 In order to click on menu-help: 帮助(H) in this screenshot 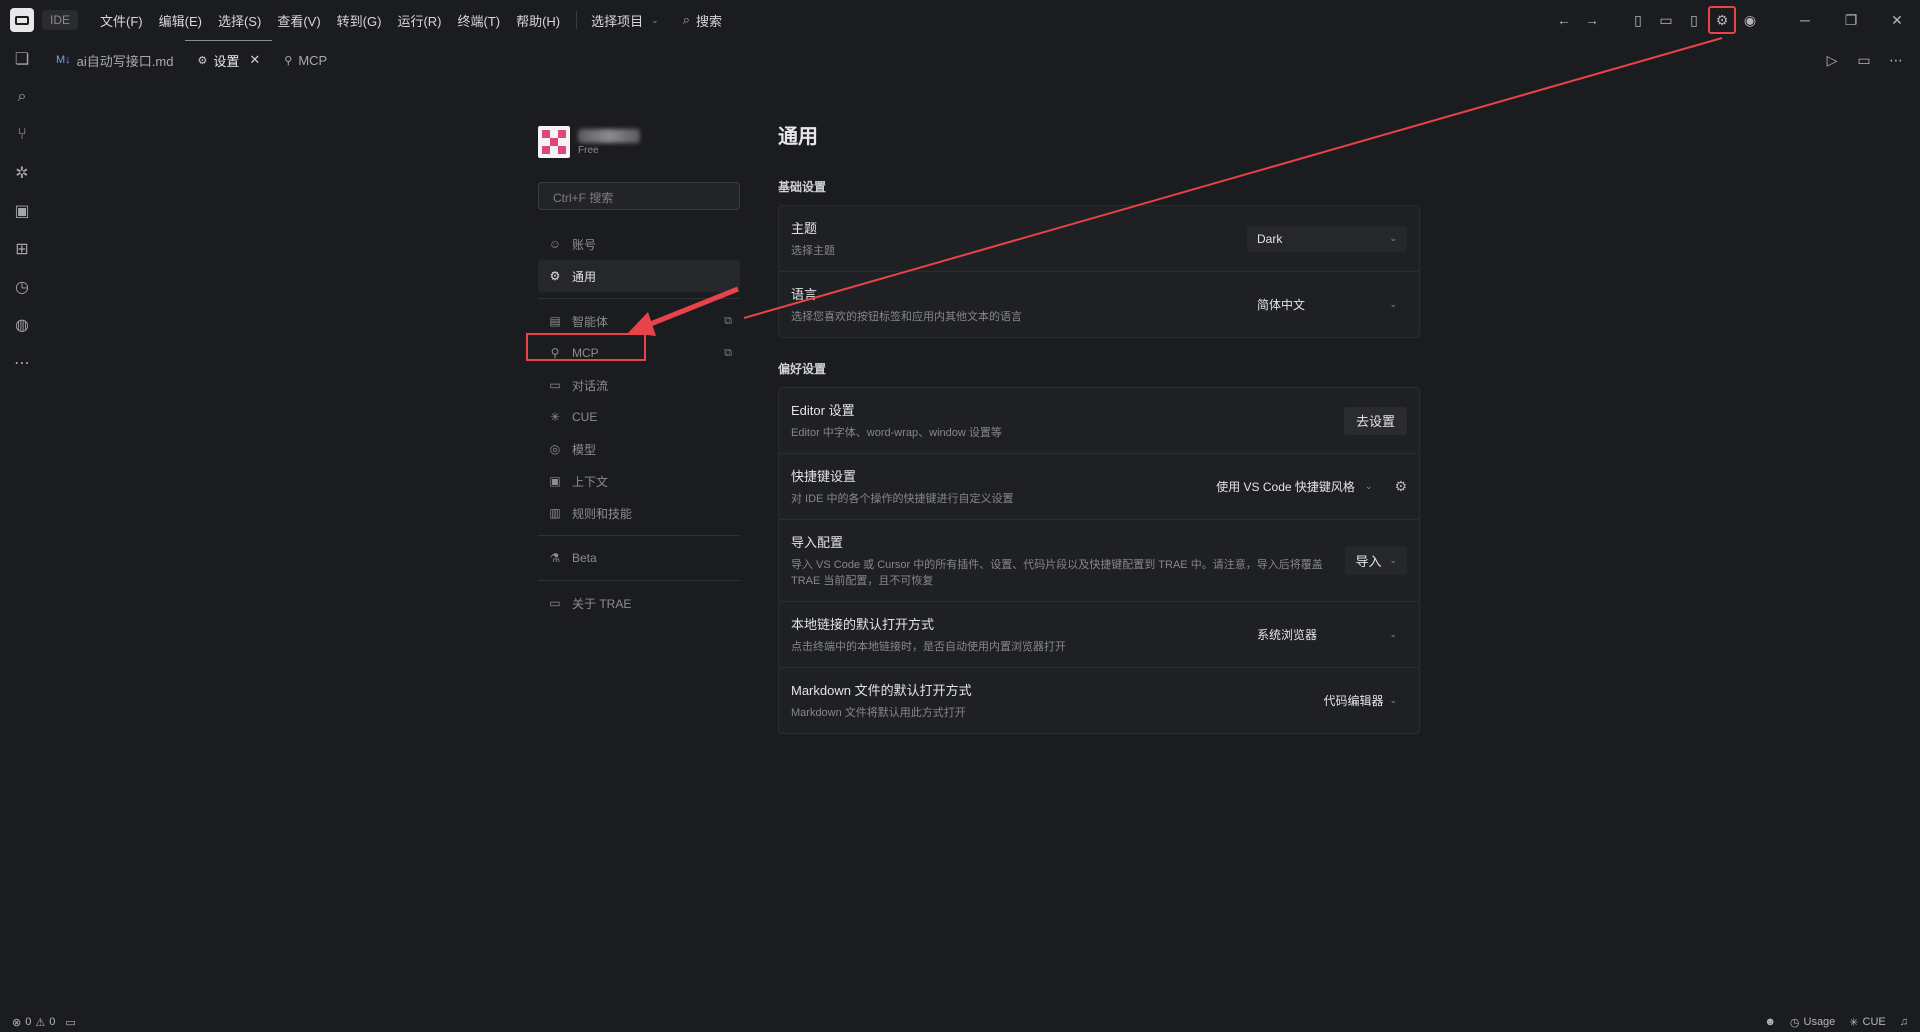, I will do `click(538, 20)`.